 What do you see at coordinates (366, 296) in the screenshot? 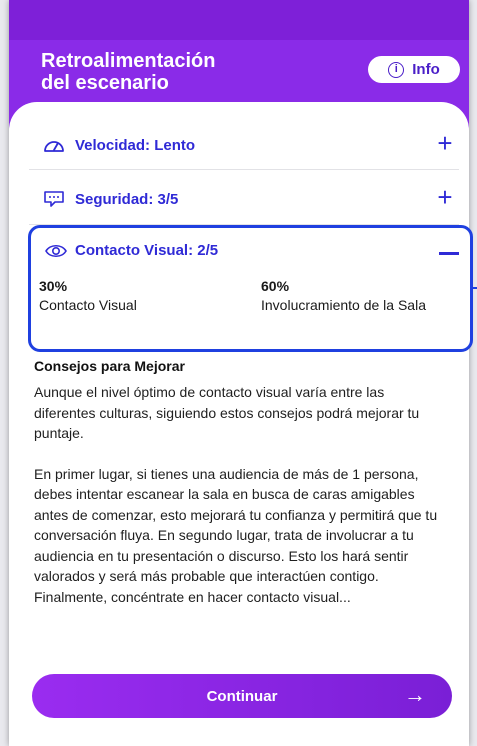
I see `stat-room-engagement: 60% Involucramiento de la Sala` at bounding box center [366, 296].